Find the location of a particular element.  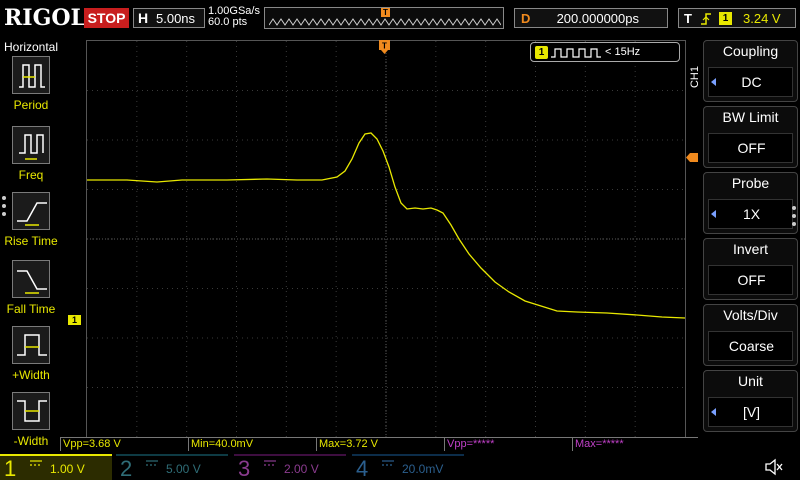

square-wave-icon is located at coordinates (576, 53).